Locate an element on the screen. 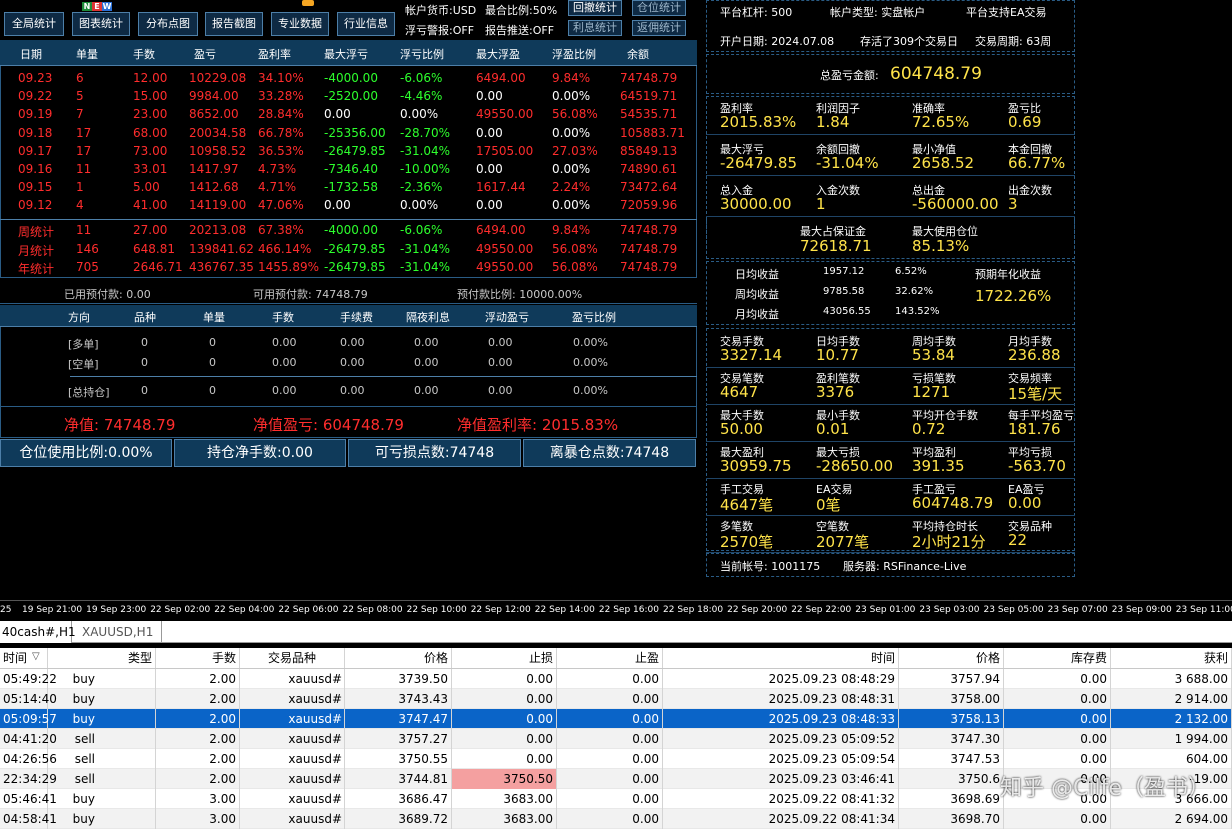 The height and width of the screenshot is (834, 1232). column-header: 获利 is located at coordinates (1171, 658).